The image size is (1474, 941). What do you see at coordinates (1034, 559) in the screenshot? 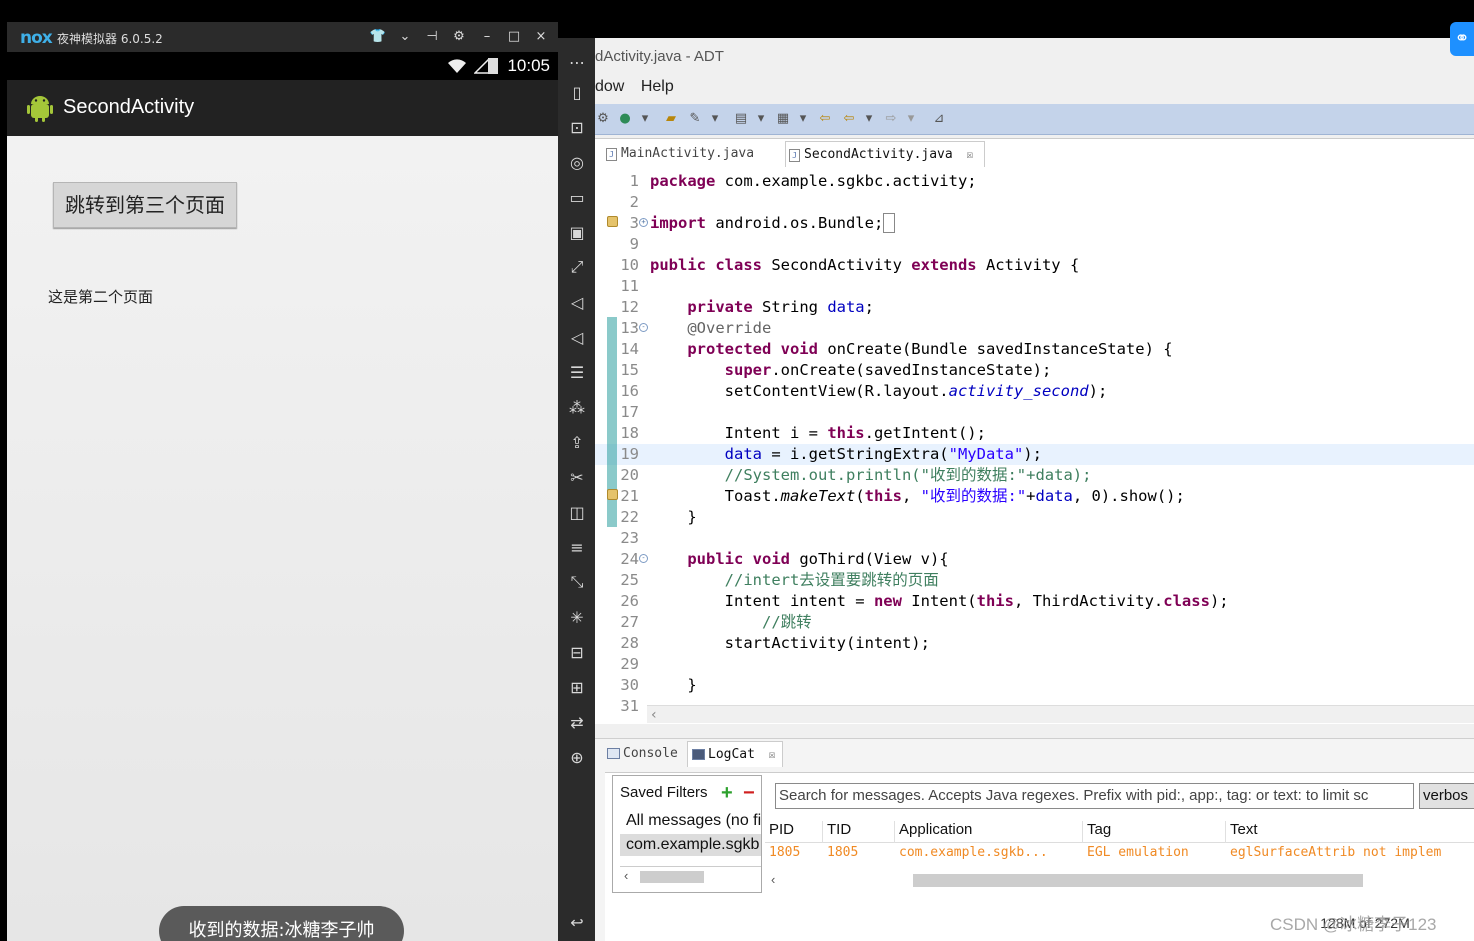
I see `code-line: 24- public void goThird(View v){` at bounding box center [1034, 559].